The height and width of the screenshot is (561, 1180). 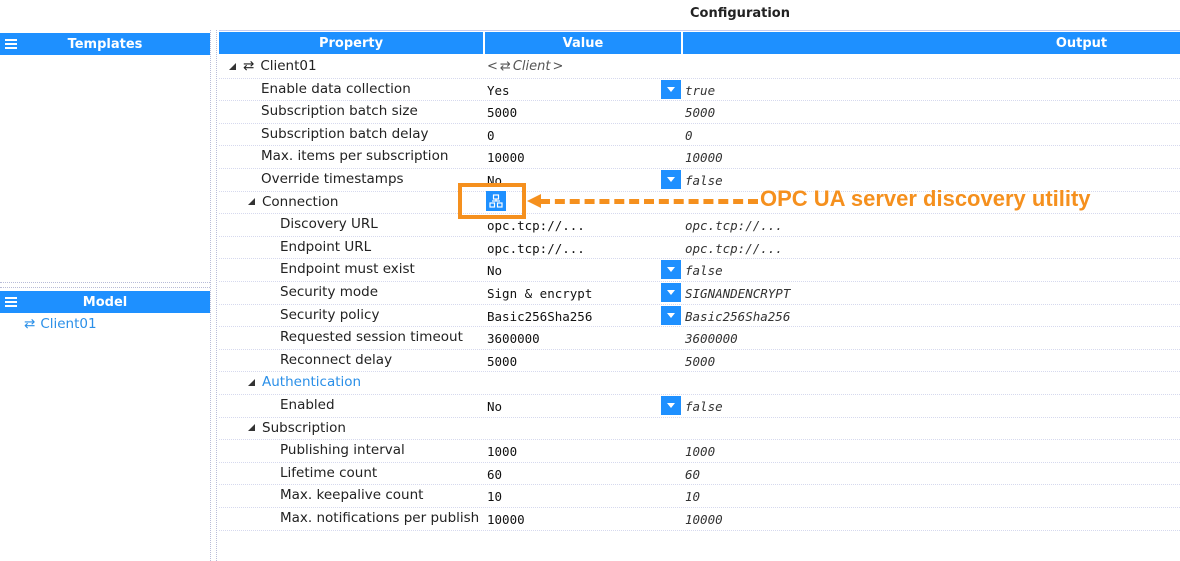 What do you see at coordinates (699, 451) in the screenshot?
I see `property-row: Publishing interval 1000 1000` at bounding box center [699, 451].